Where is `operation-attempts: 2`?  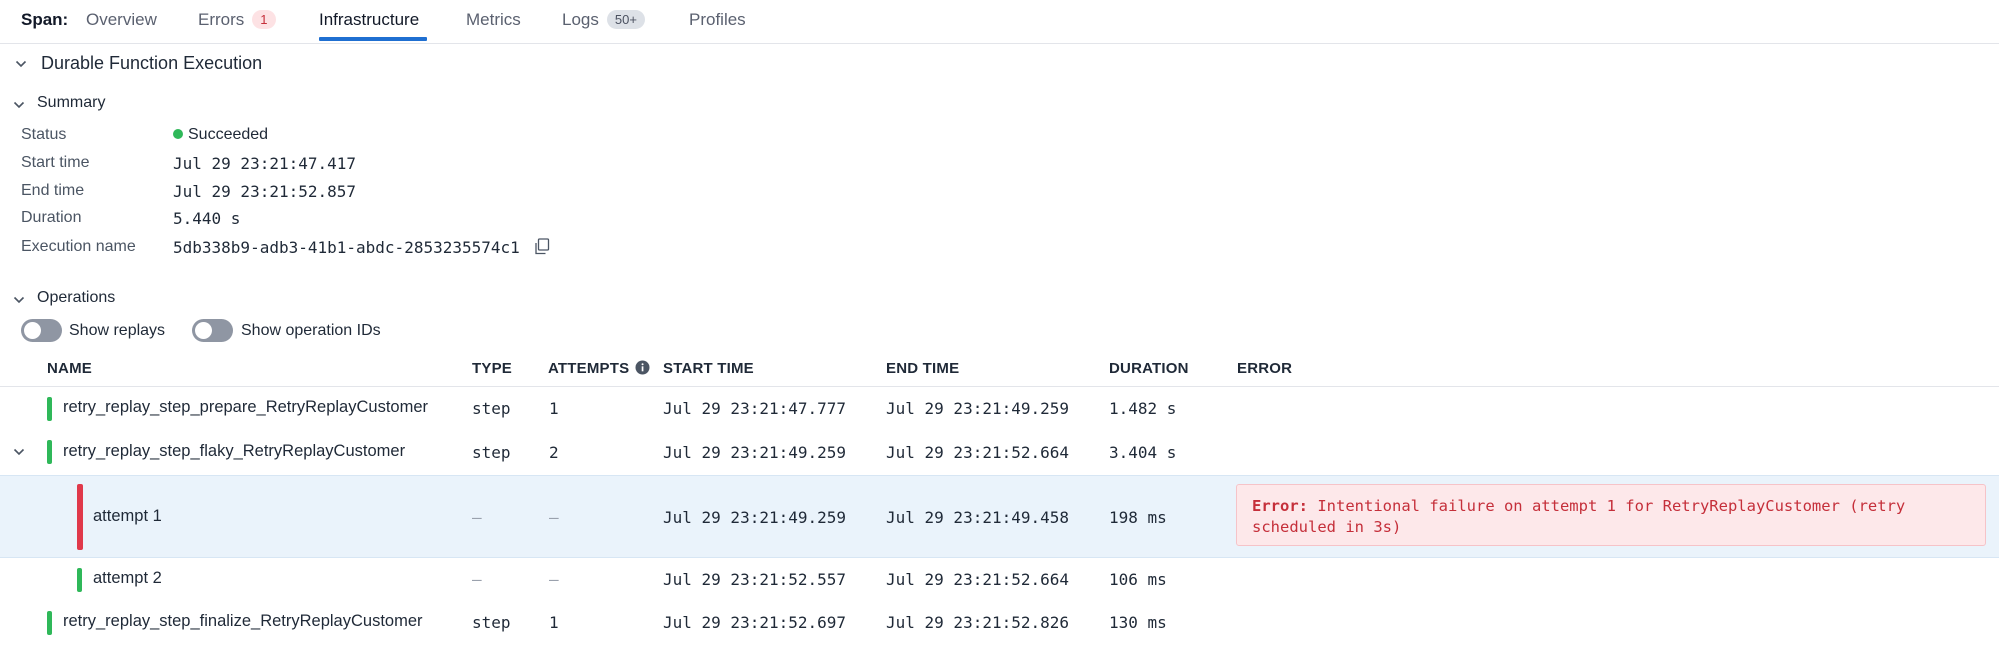 operation-attempts: 2 is located at coordinates (554, 452).